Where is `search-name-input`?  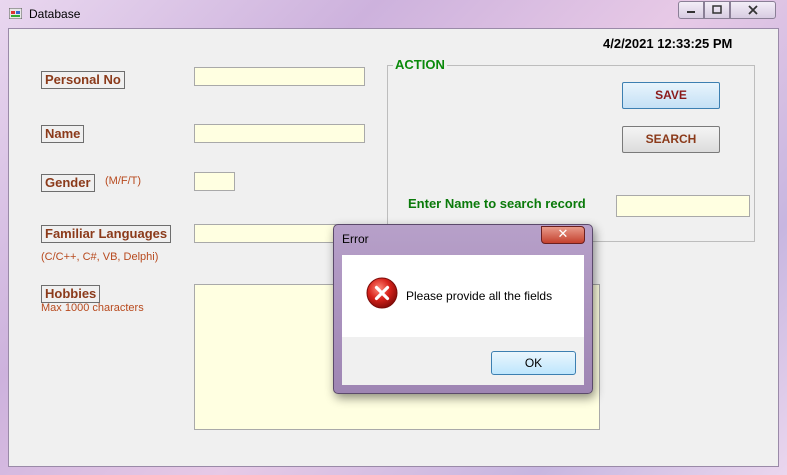 search-name-input is located at coordinates (683, 206).